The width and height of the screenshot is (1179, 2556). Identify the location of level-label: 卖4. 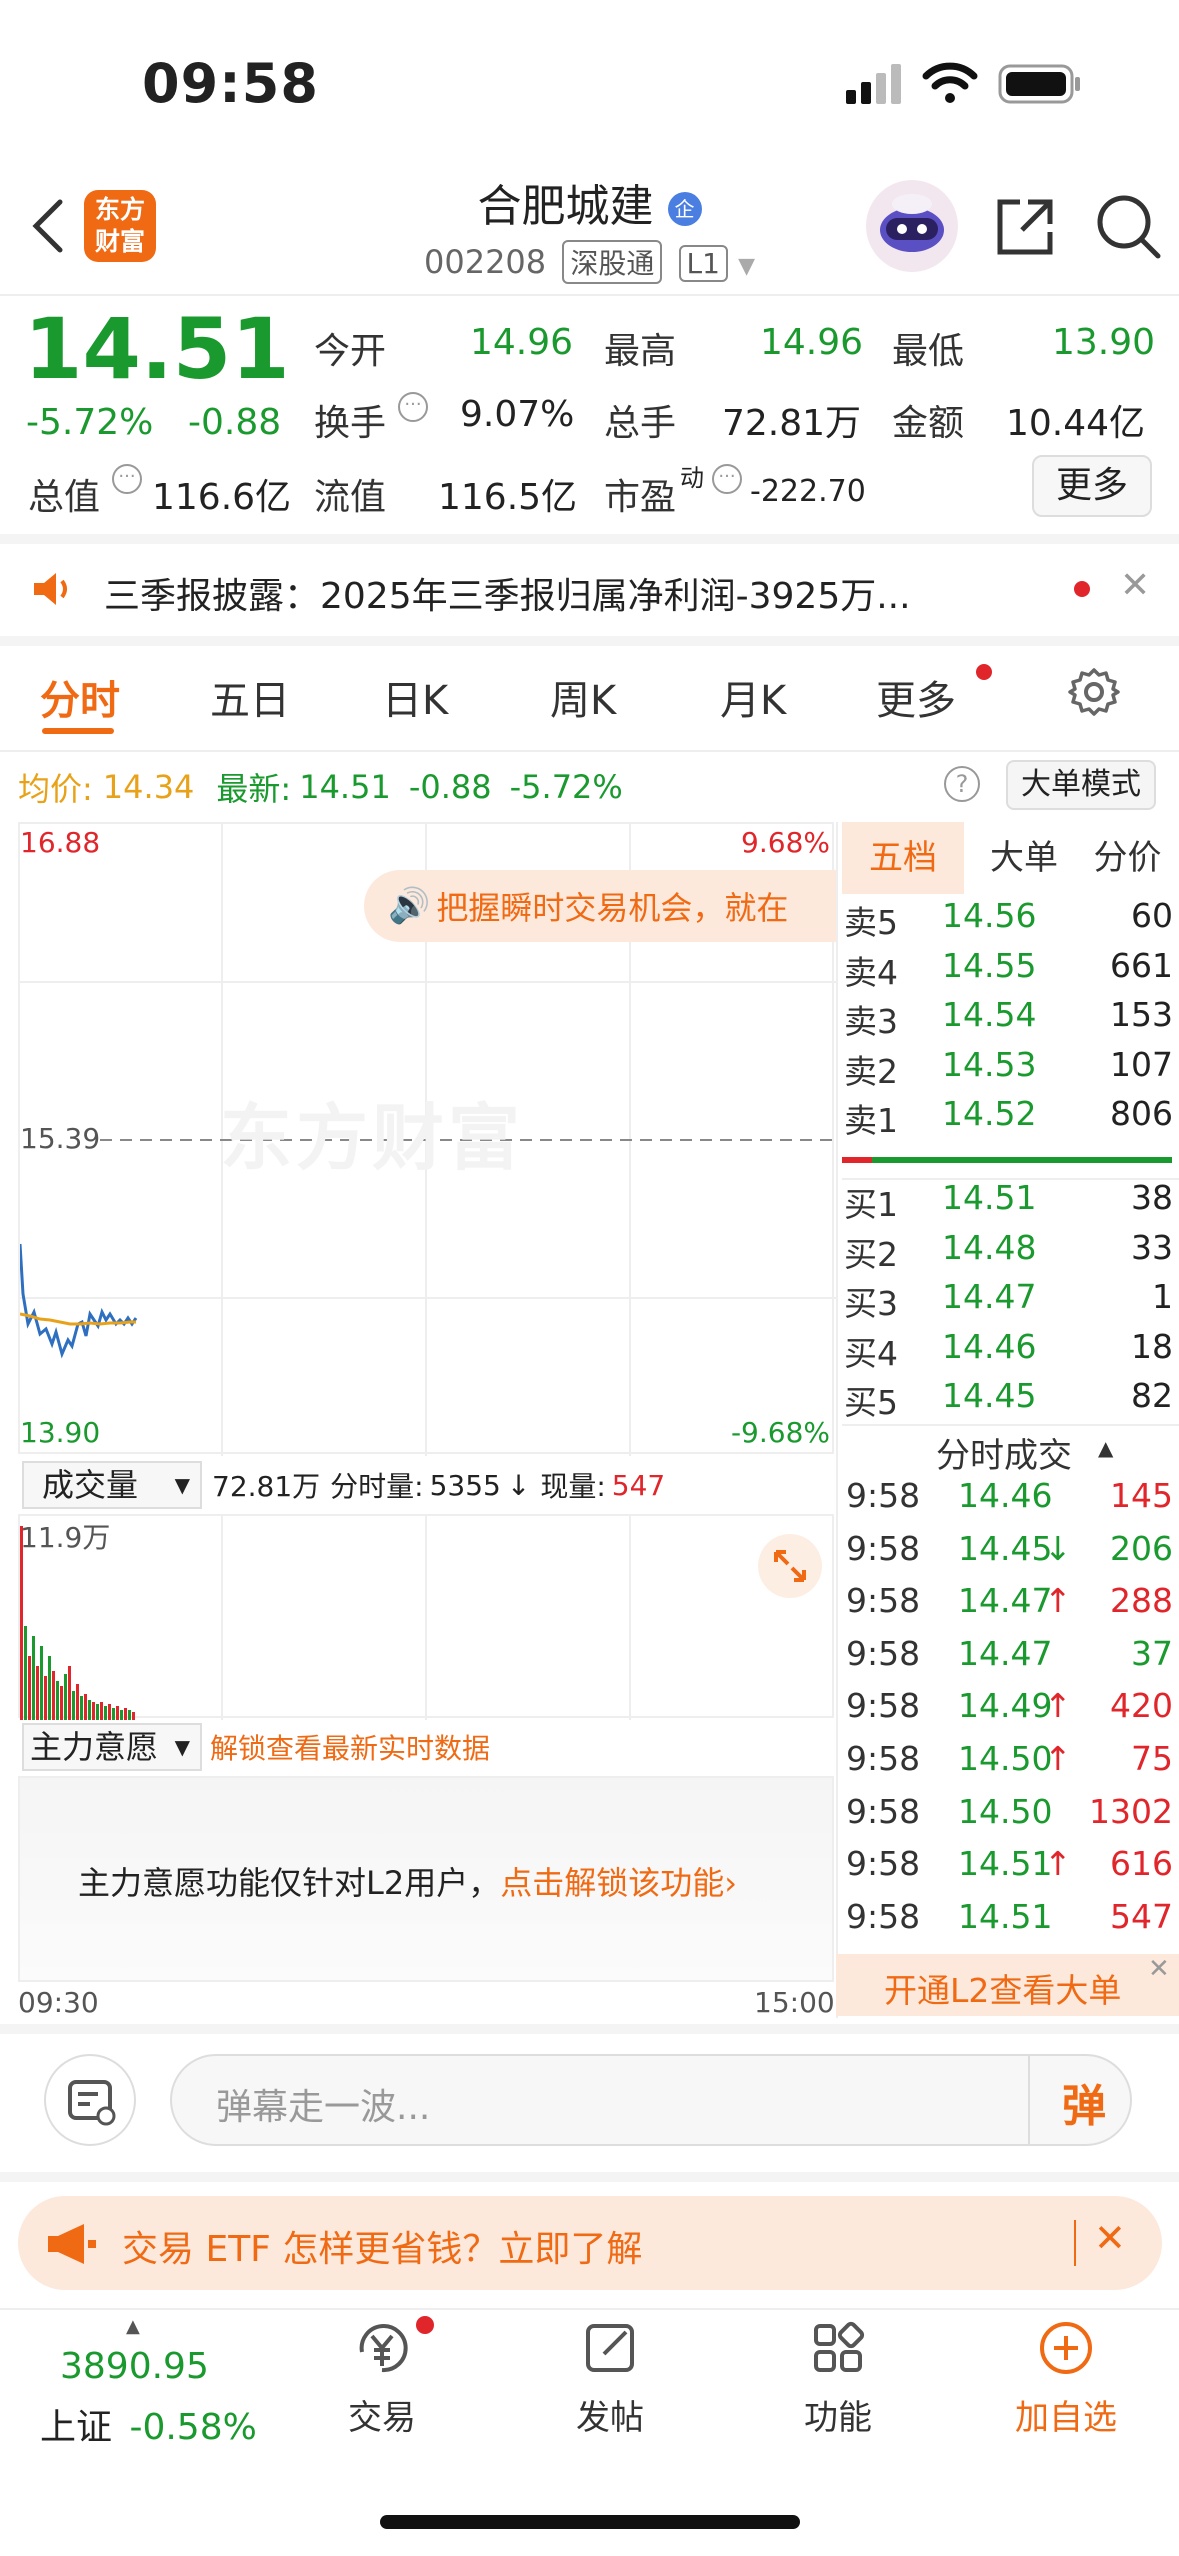
(871, 972).